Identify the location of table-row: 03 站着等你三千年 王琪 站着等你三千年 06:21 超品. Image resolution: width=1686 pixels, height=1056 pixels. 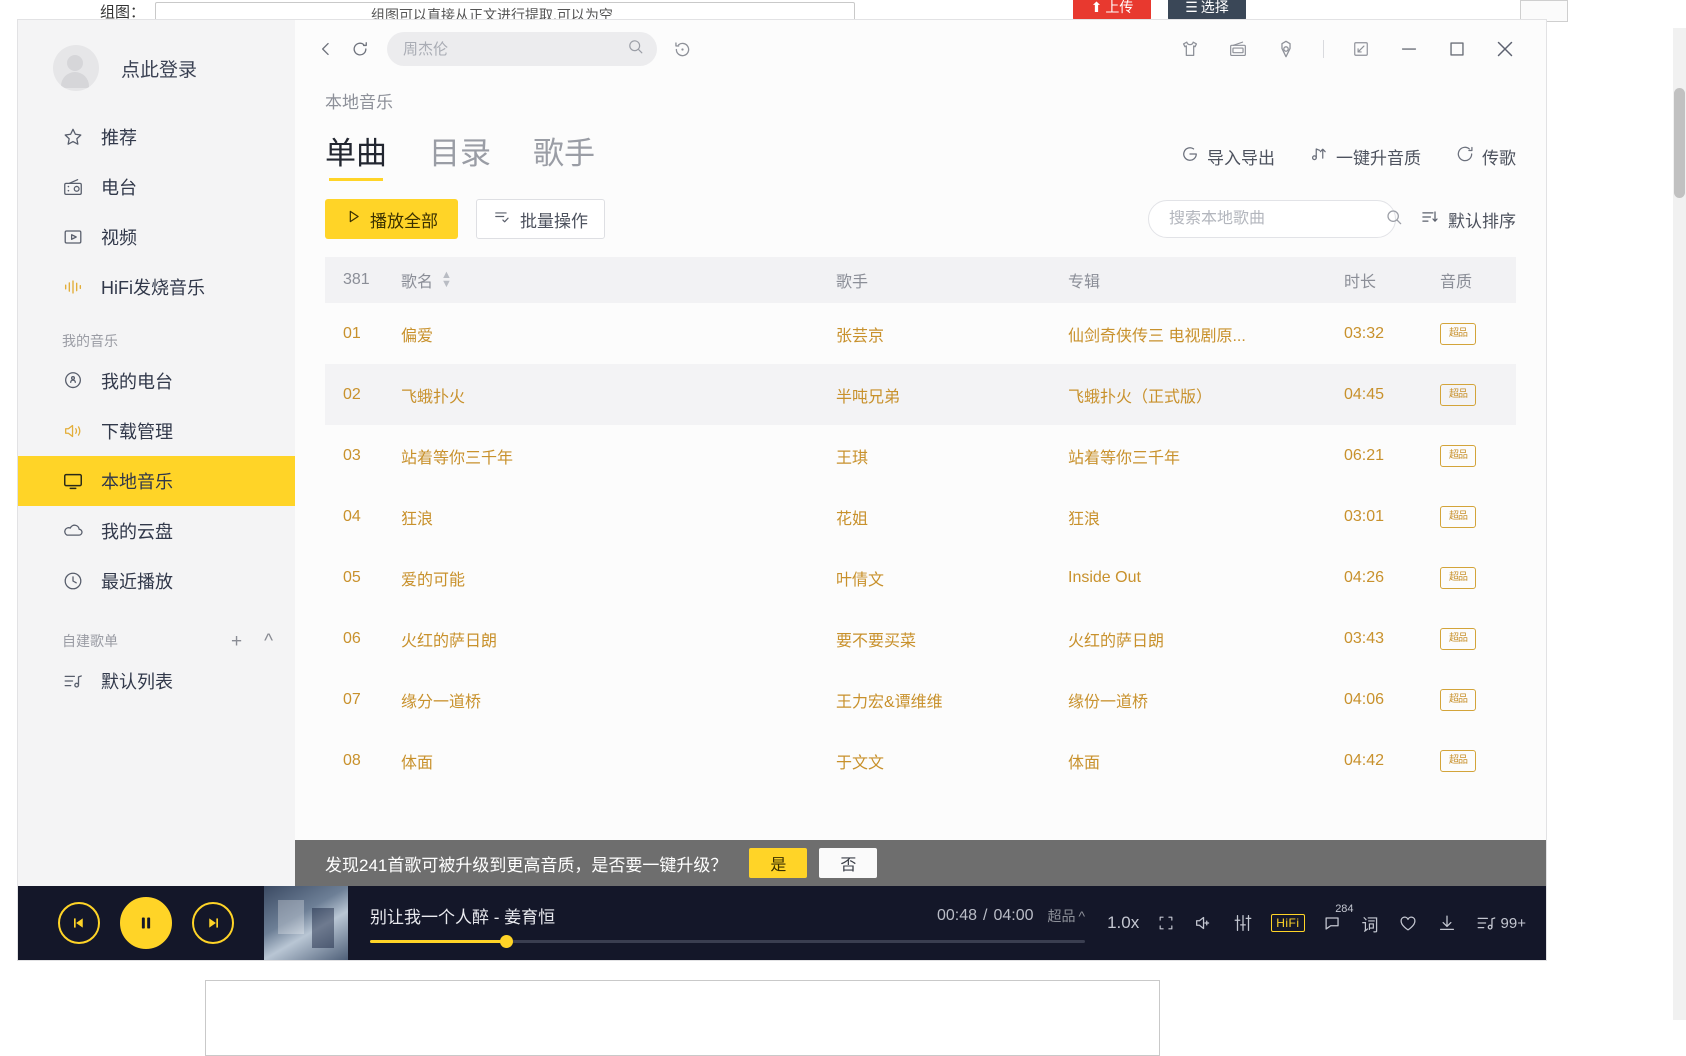
(920, 455).